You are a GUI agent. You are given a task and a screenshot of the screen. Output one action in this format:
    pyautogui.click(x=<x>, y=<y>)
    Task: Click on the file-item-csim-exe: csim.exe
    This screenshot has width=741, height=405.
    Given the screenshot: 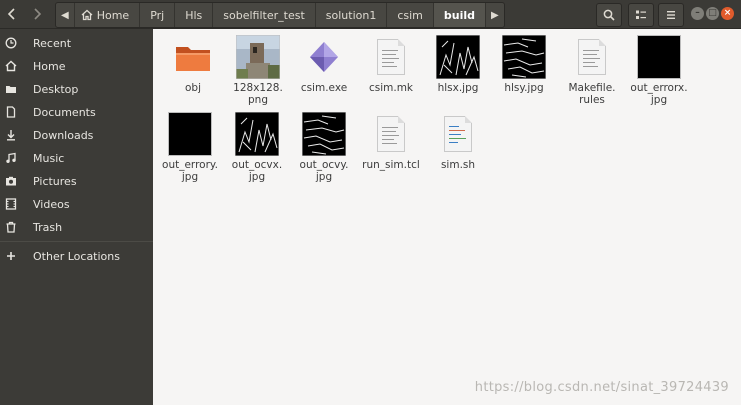 What is the action you would take?
    pyautogui.click(x=324, y=64)
    